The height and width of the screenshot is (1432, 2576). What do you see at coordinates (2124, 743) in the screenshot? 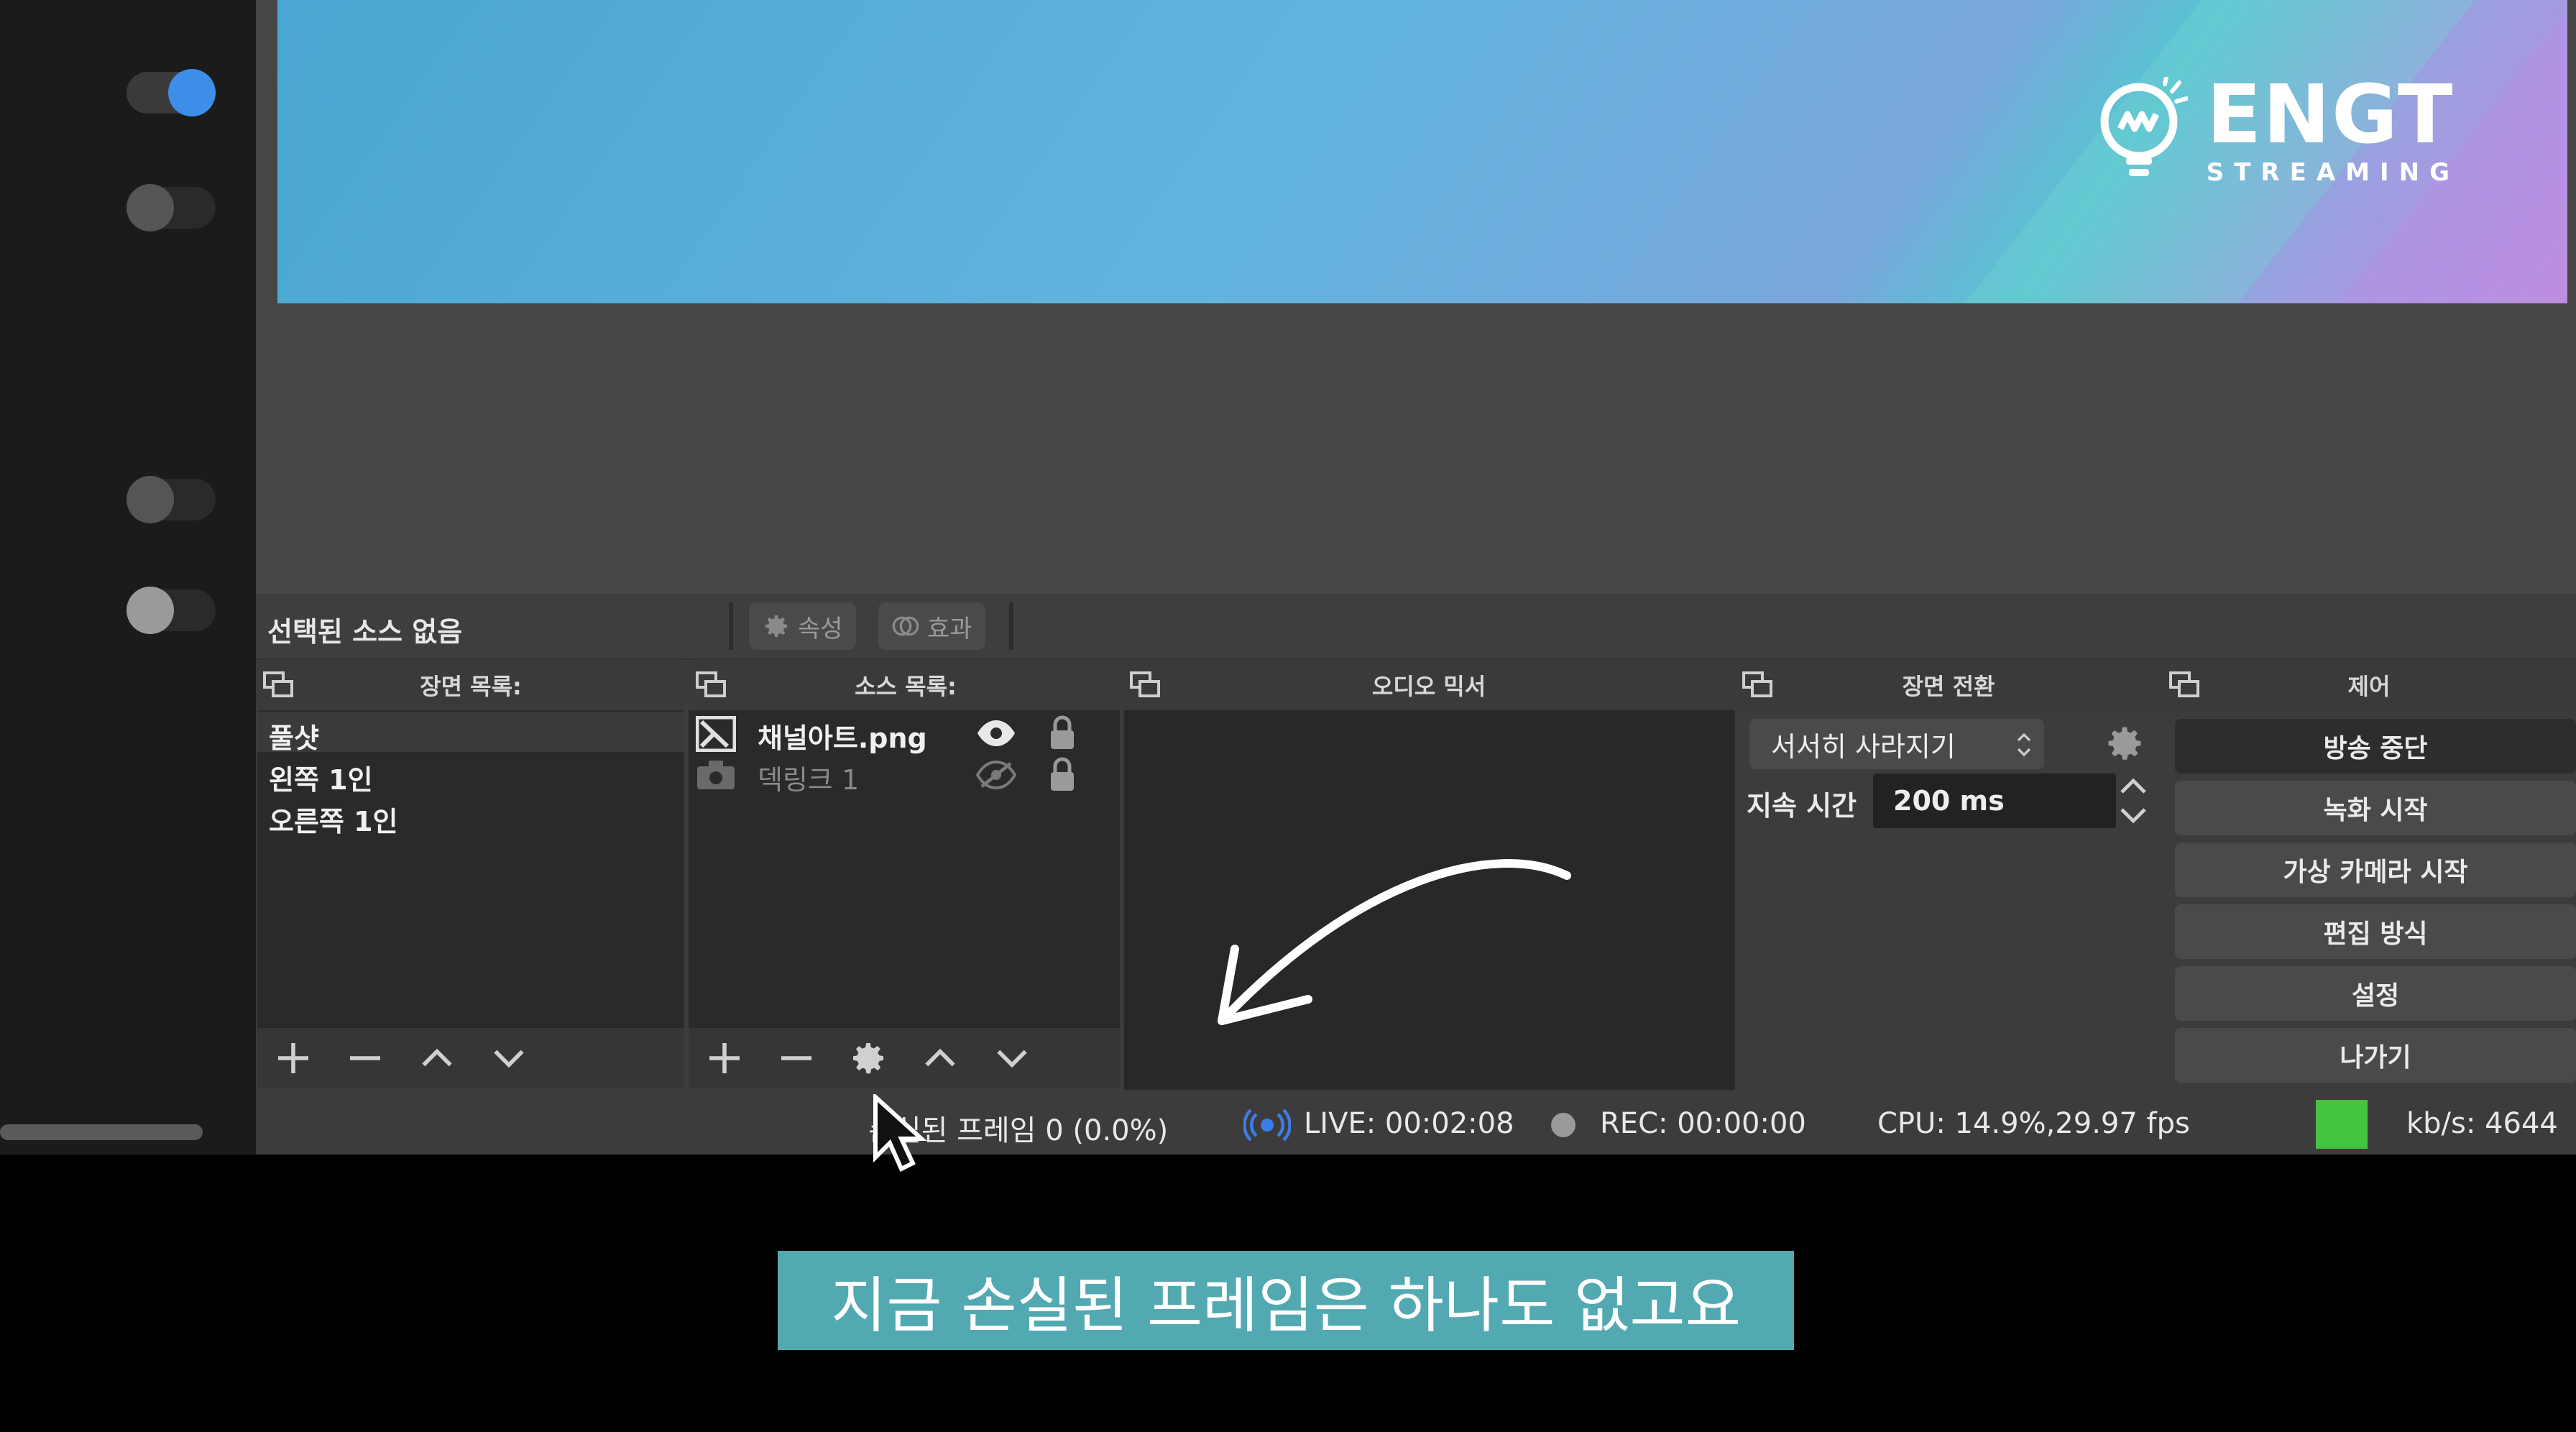
I see `transition-settings-gear-icon` at bounding box center [2124, 743].